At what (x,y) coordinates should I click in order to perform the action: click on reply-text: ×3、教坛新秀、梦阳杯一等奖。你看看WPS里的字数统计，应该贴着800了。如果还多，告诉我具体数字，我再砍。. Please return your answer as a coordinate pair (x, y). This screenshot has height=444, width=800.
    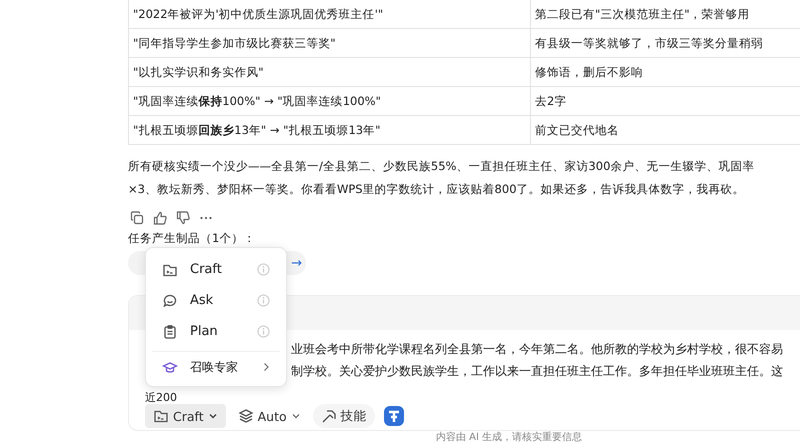
    Looking at the image, I should click on (437, 189).